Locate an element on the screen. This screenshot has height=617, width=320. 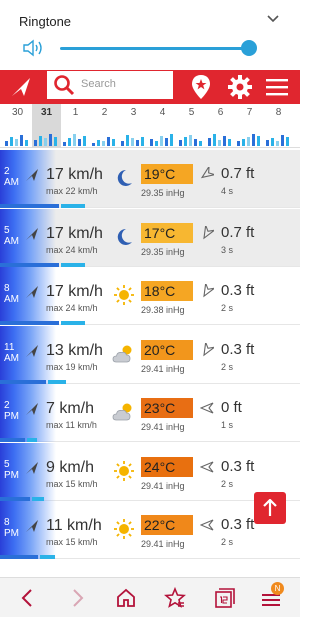
search-icon is located at coordinates (64, 85).